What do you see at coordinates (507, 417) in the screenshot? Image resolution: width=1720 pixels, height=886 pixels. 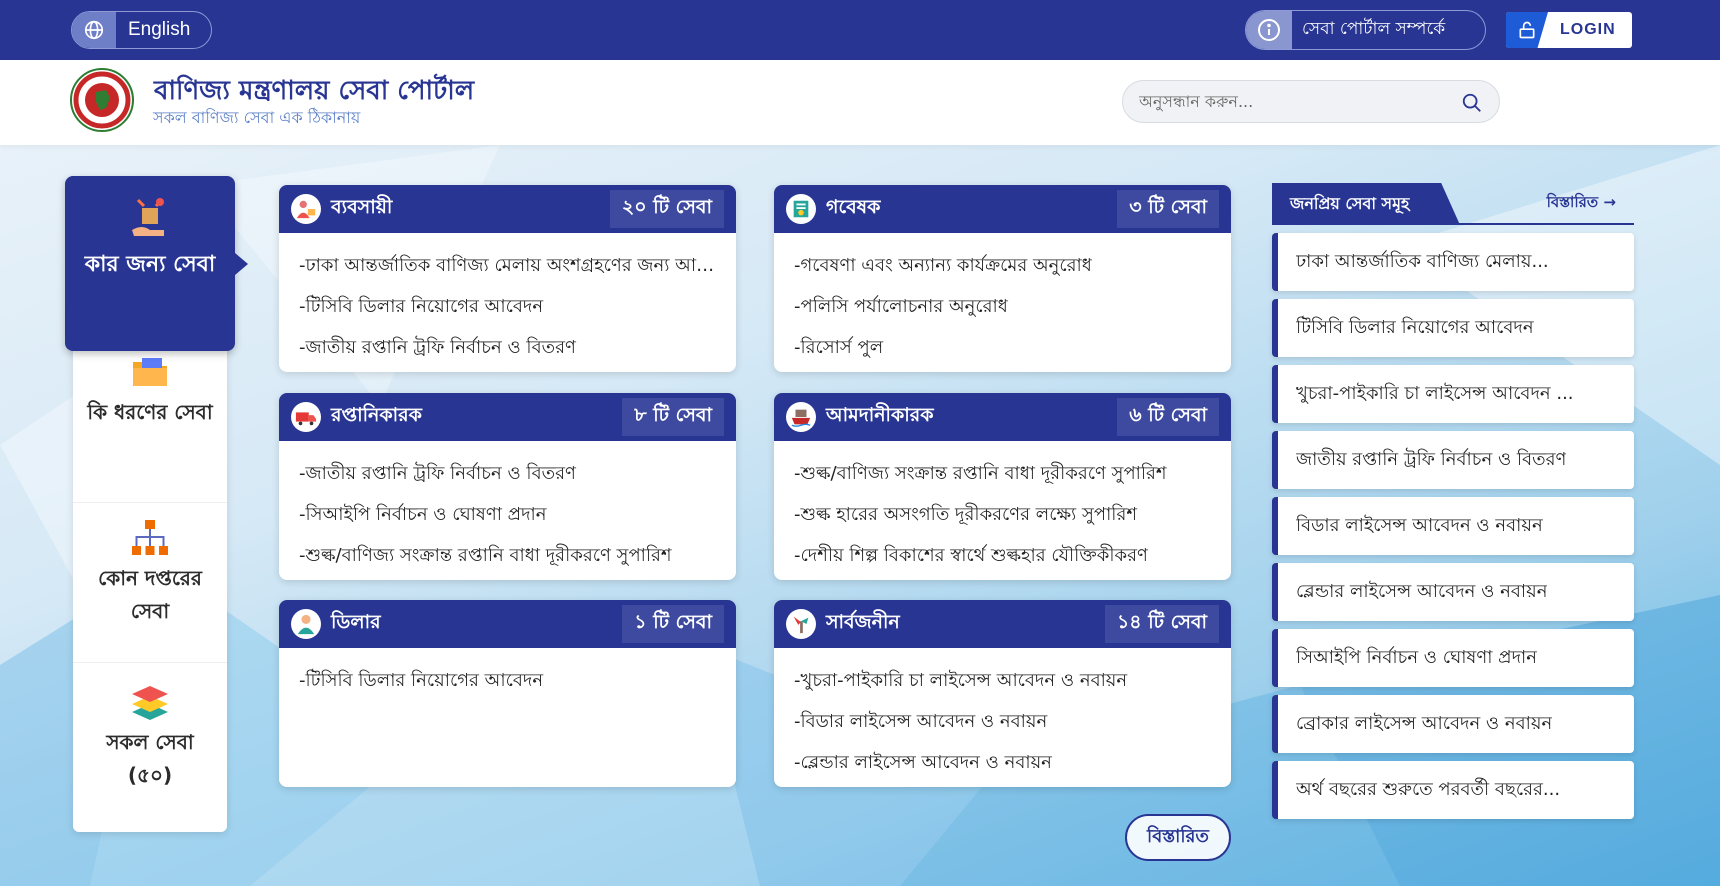 I see `card-header: রপ্তানিকারক ৮ টি সেবা` at bounding box center [507, 417].